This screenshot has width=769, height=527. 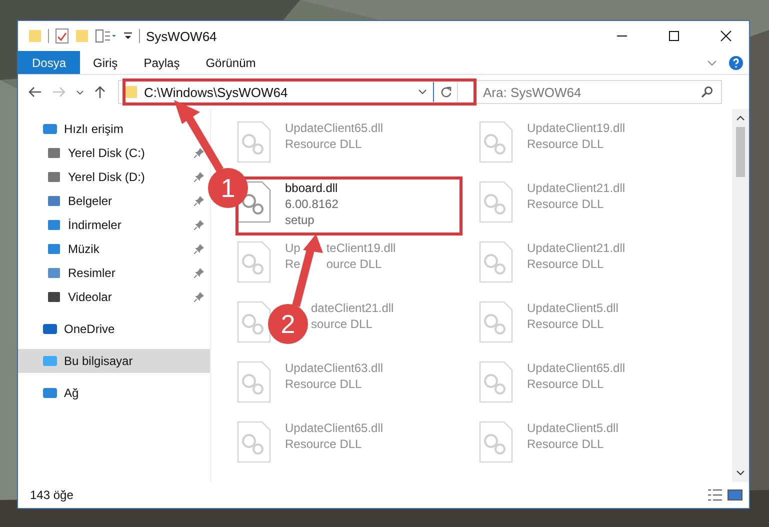 What do you see at coordinates (114, 153) in the screenshot?
I see `sidebar-item: Yerel Disk (C:)` at bounding box center [114, 153].